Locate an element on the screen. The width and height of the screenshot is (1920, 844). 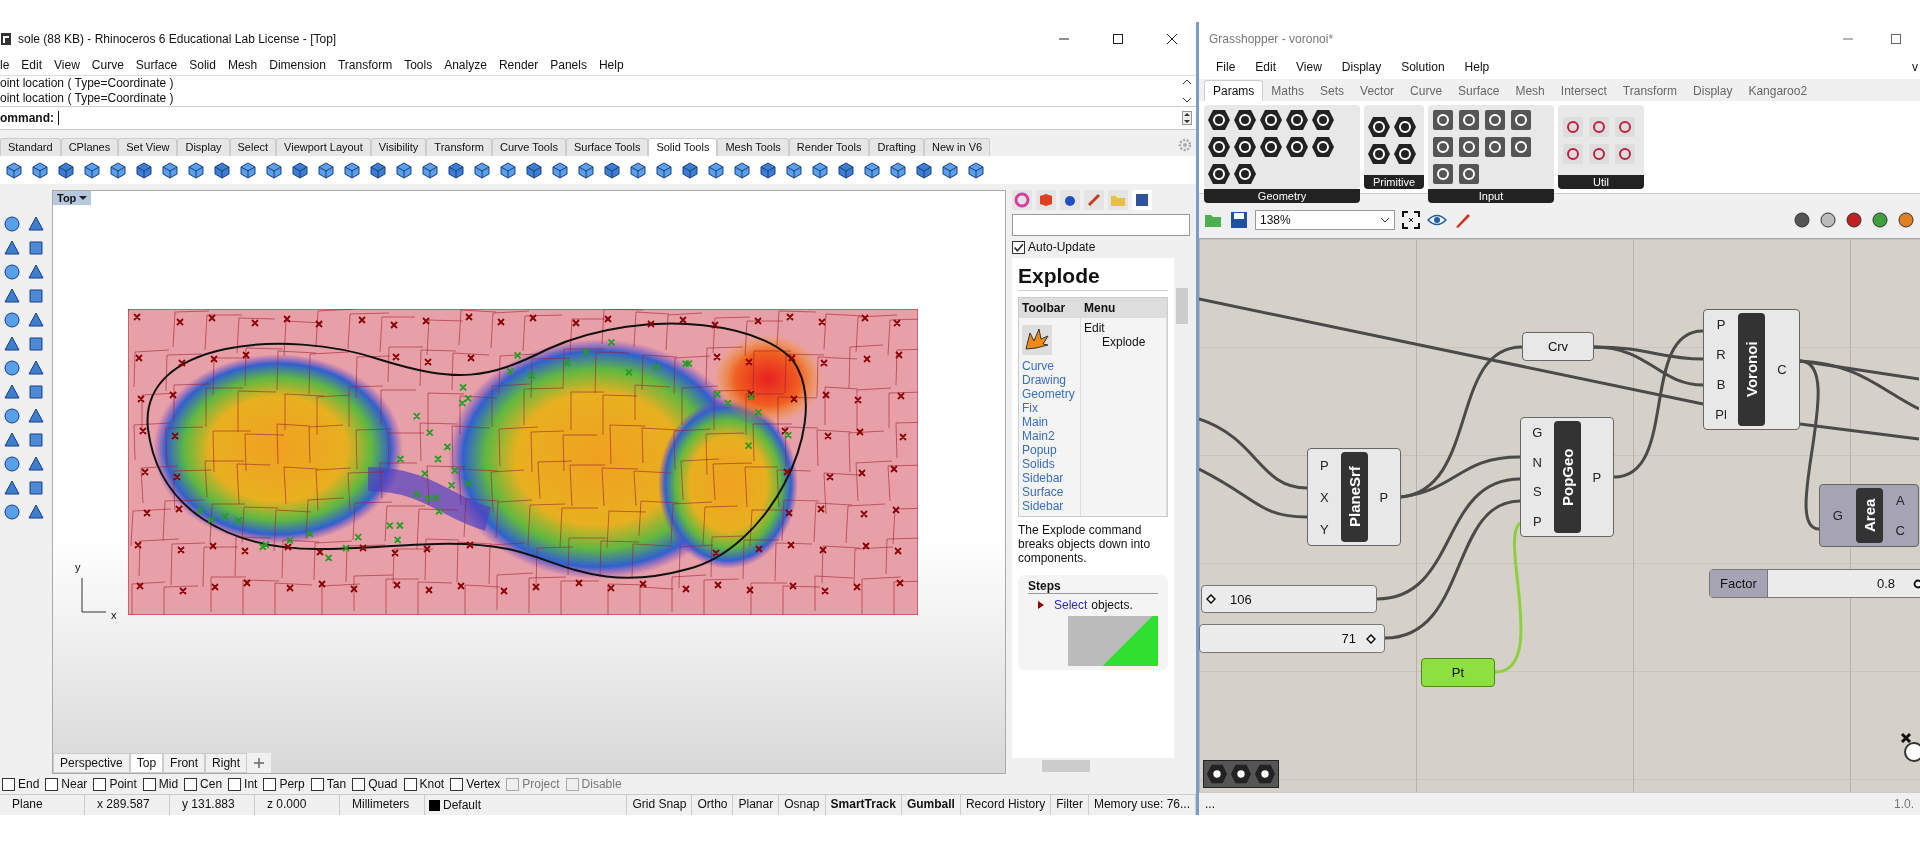
toolbar-link: Main is located at coordinates (1049, 422).